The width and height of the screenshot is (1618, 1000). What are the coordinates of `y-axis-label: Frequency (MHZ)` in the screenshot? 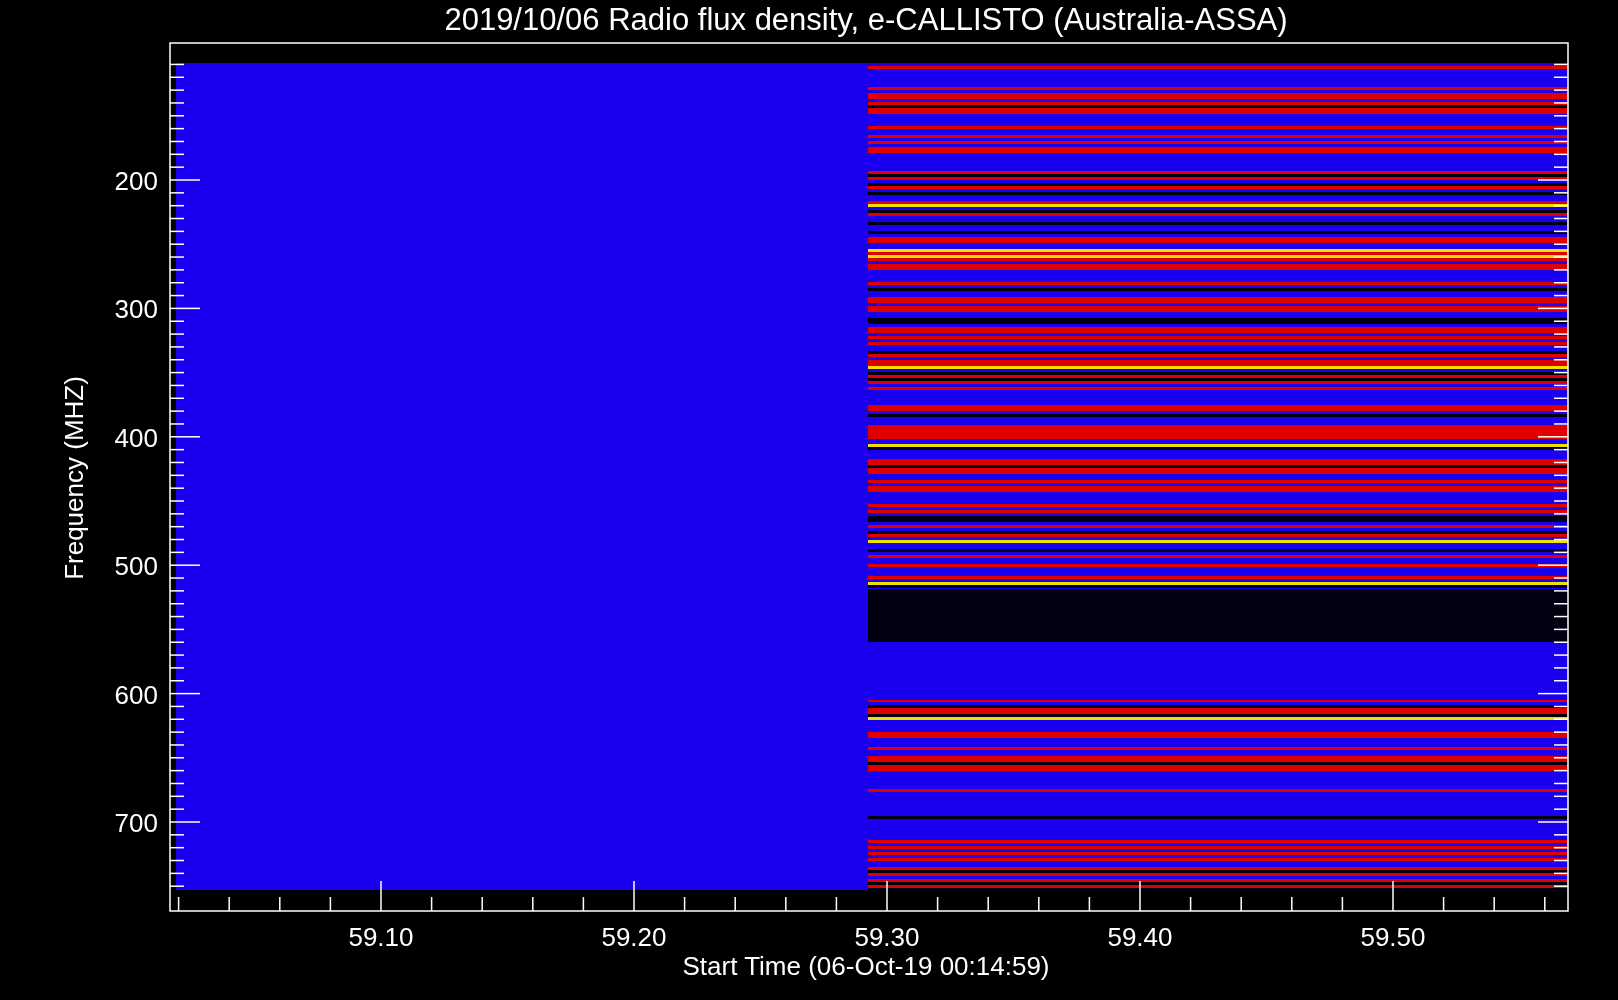 It's located at (74, 478).